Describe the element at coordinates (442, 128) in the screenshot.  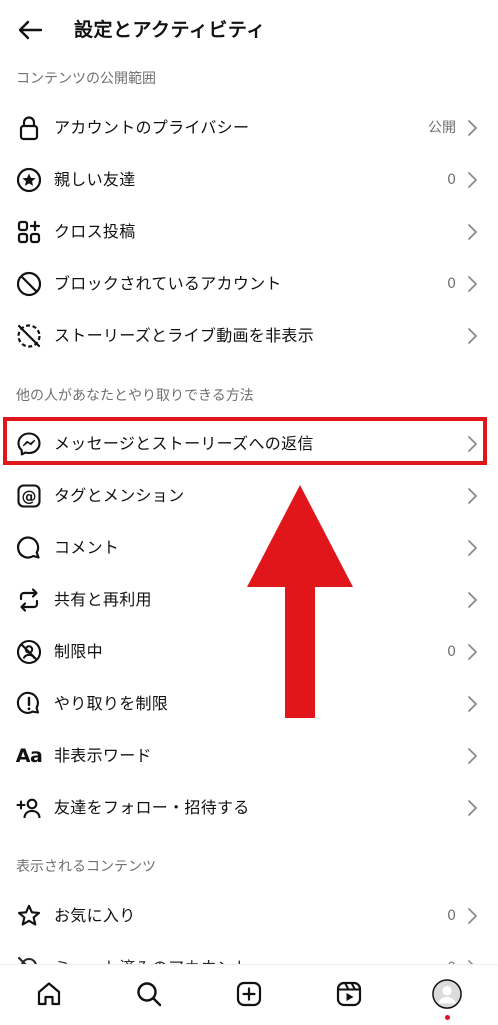
I see `row-value: 公開` at that location.